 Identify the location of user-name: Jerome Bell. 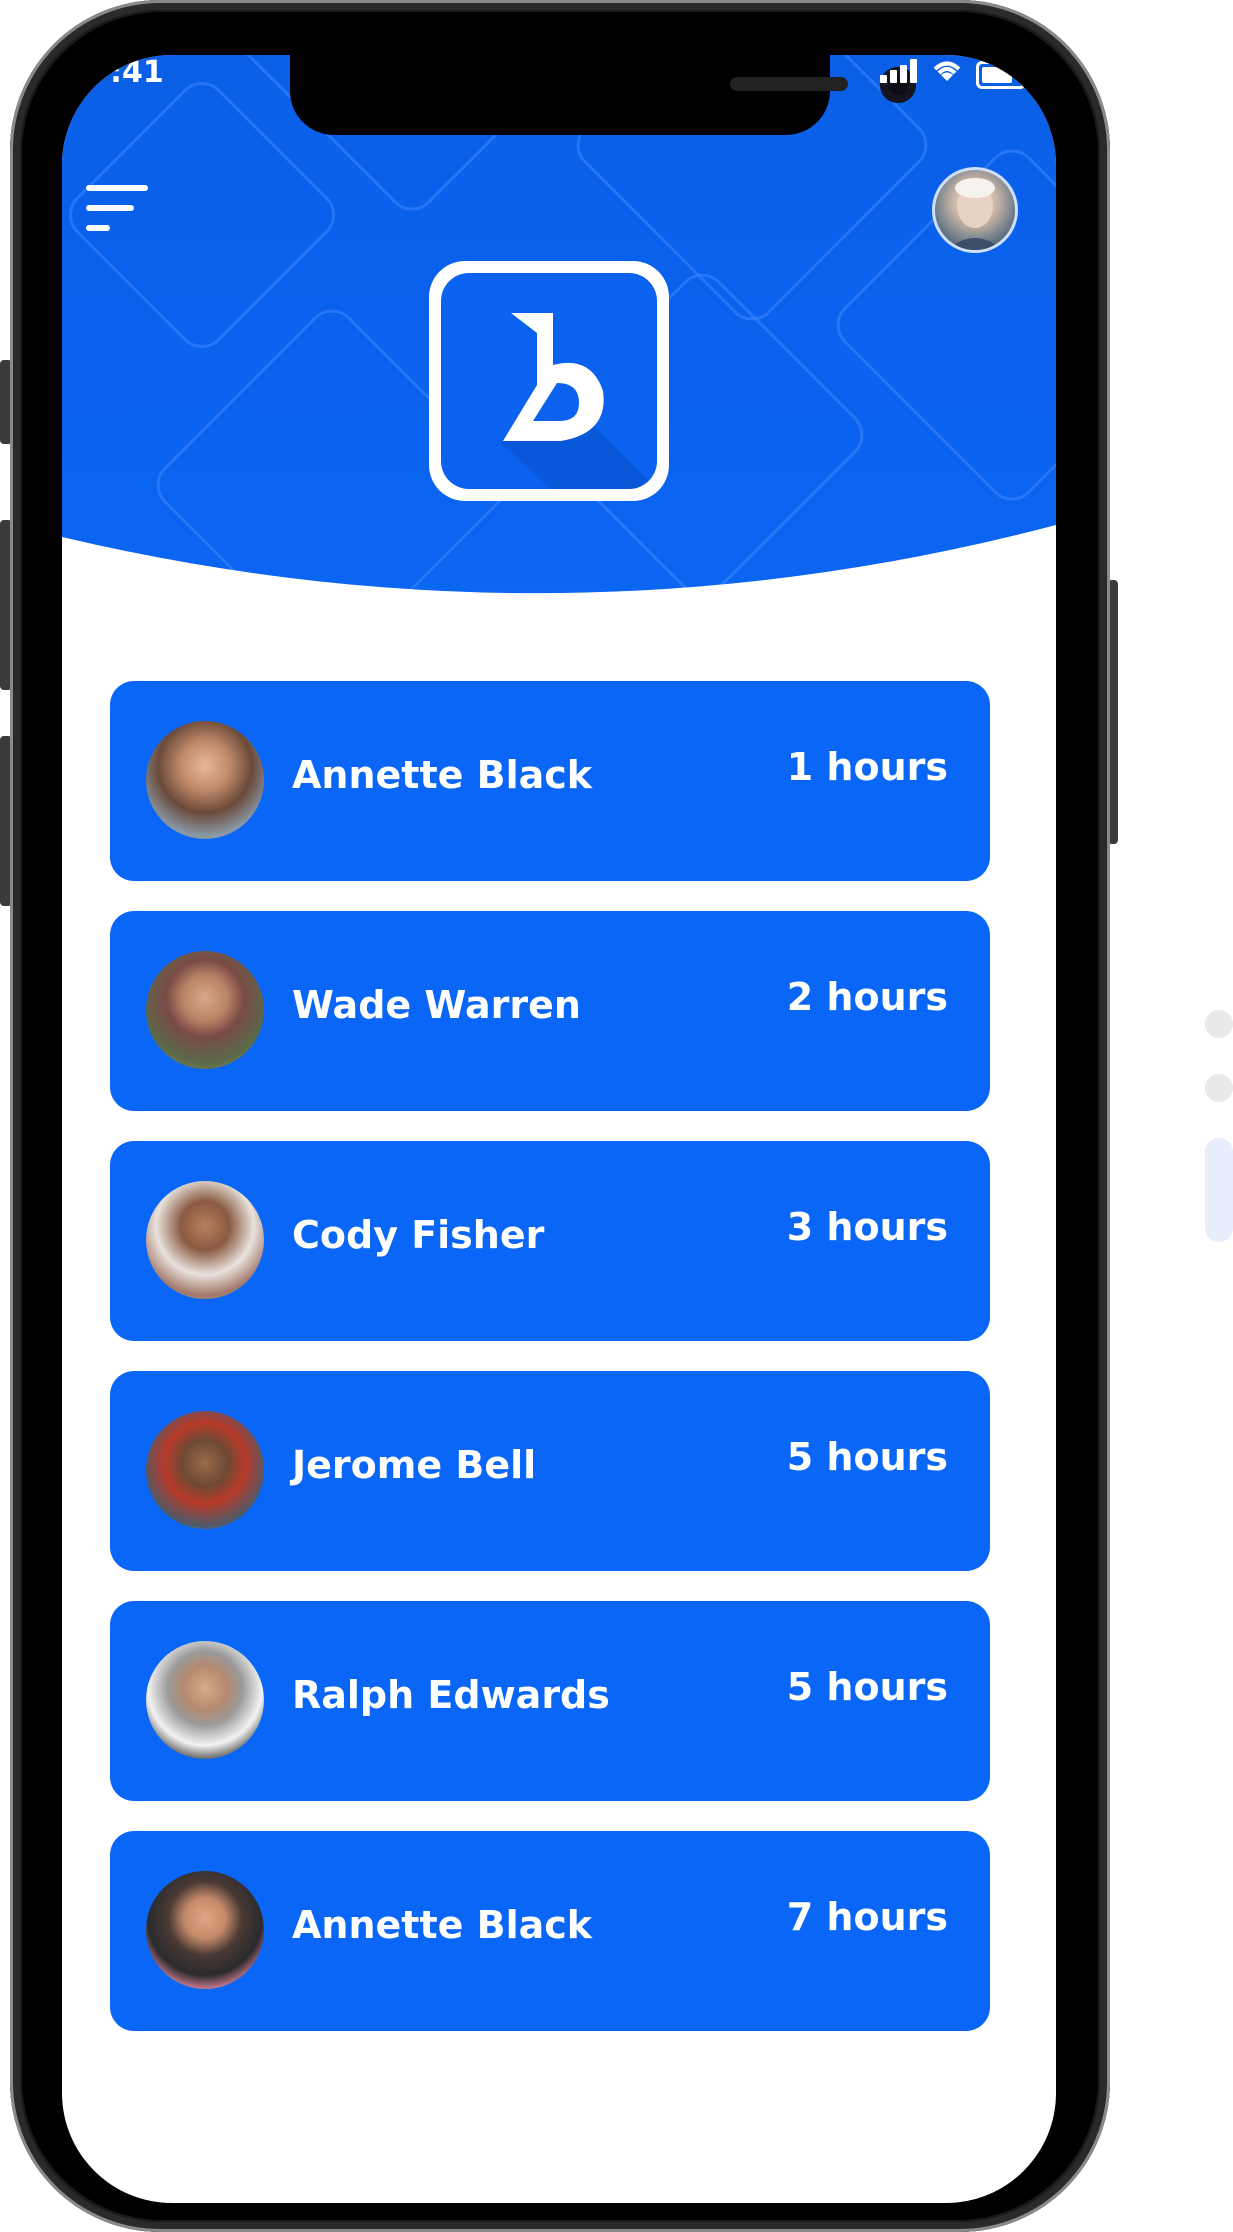
(414, 1465).